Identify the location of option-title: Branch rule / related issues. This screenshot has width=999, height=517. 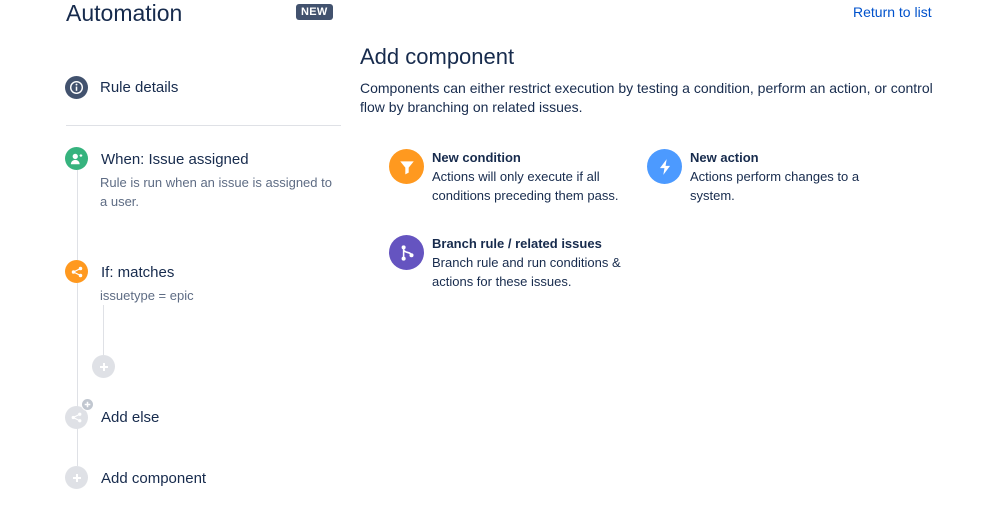
(517, 243).